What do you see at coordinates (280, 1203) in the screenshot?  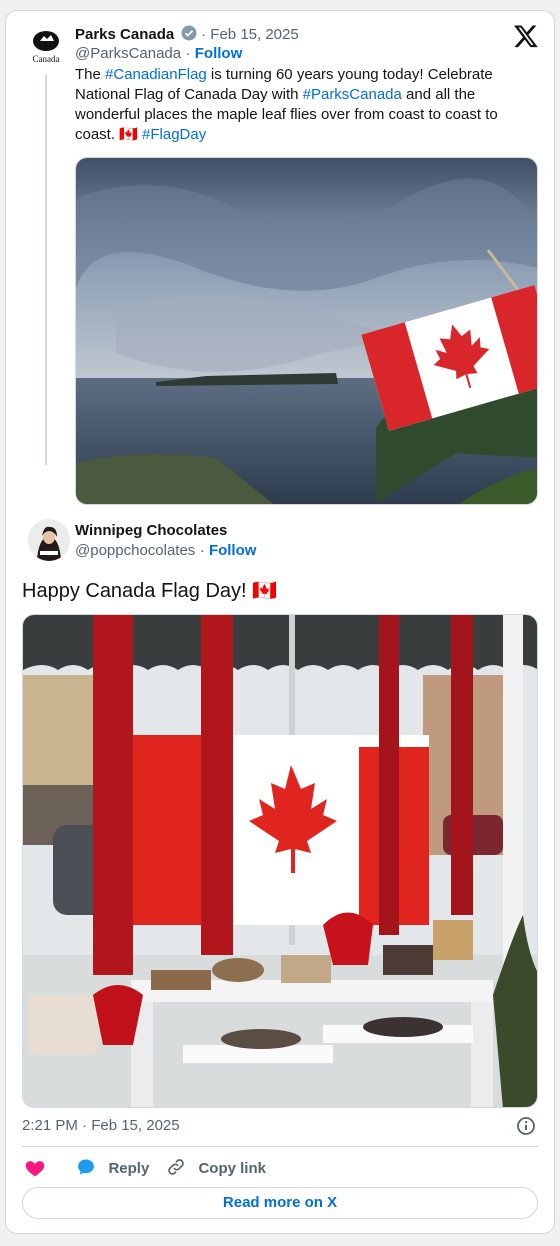 I see `read-more-button: Read more on X` at bounding box center [280, 1203].